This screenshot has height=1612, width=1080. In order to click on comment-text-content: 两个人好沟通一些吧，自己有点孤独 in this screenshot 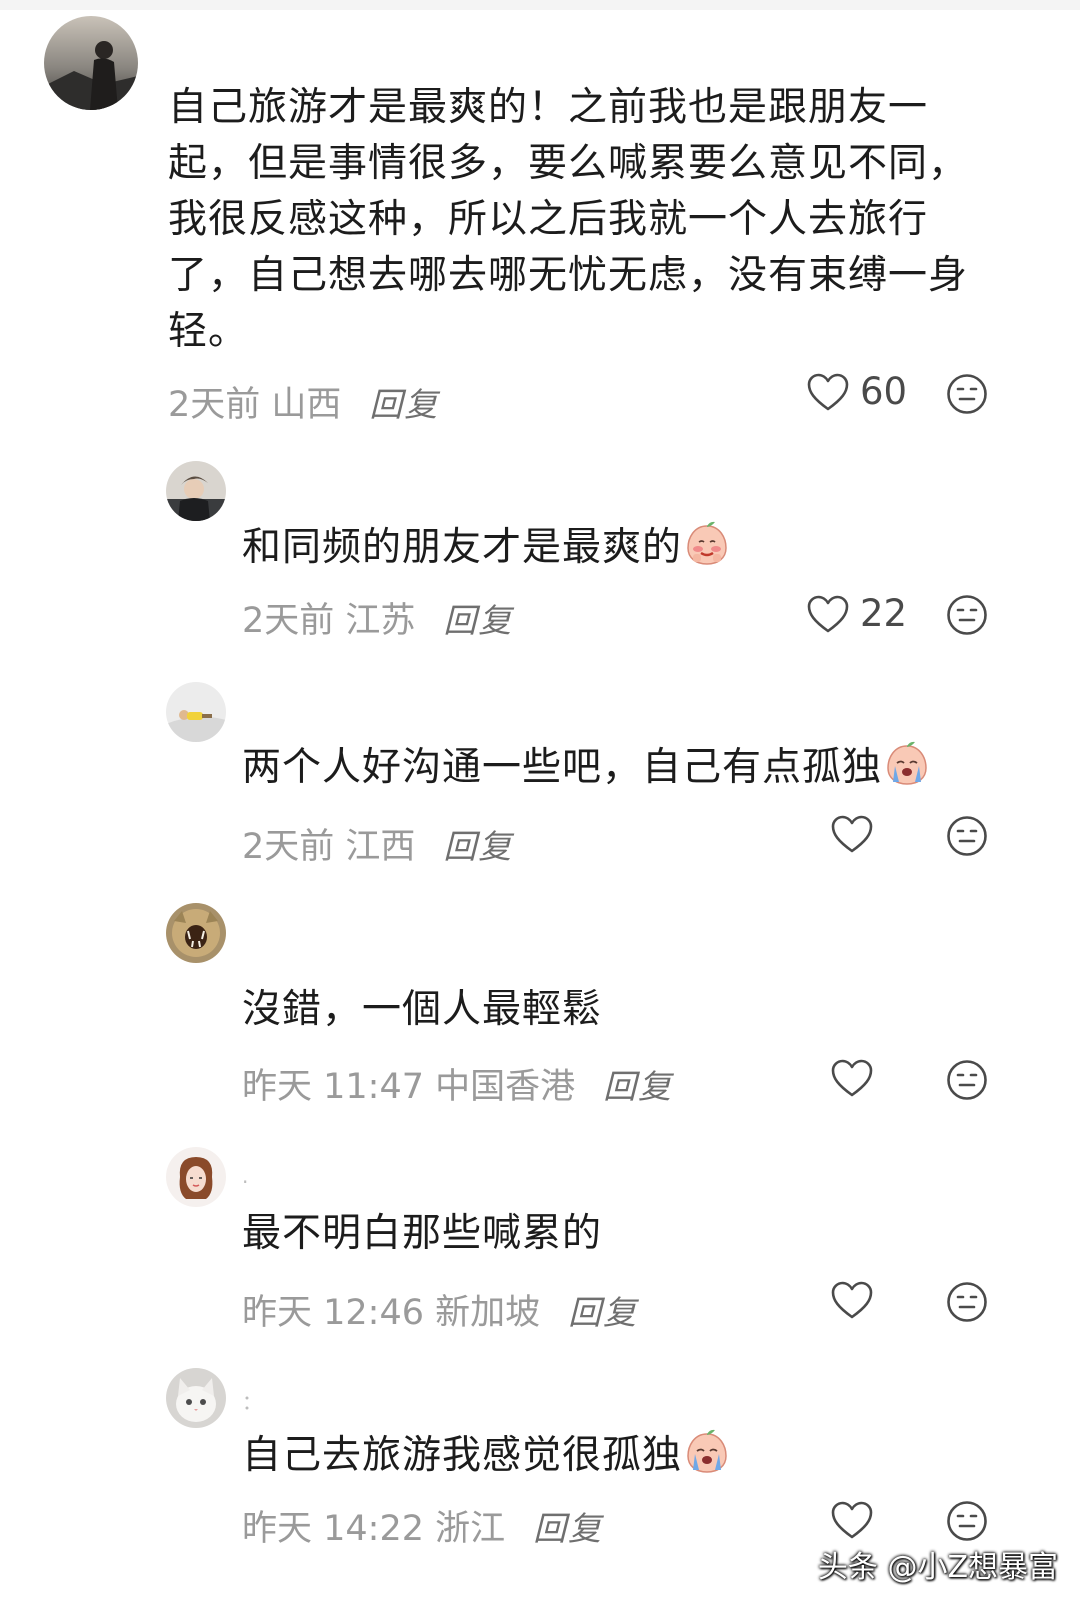, I will do `click(562, 767)`.